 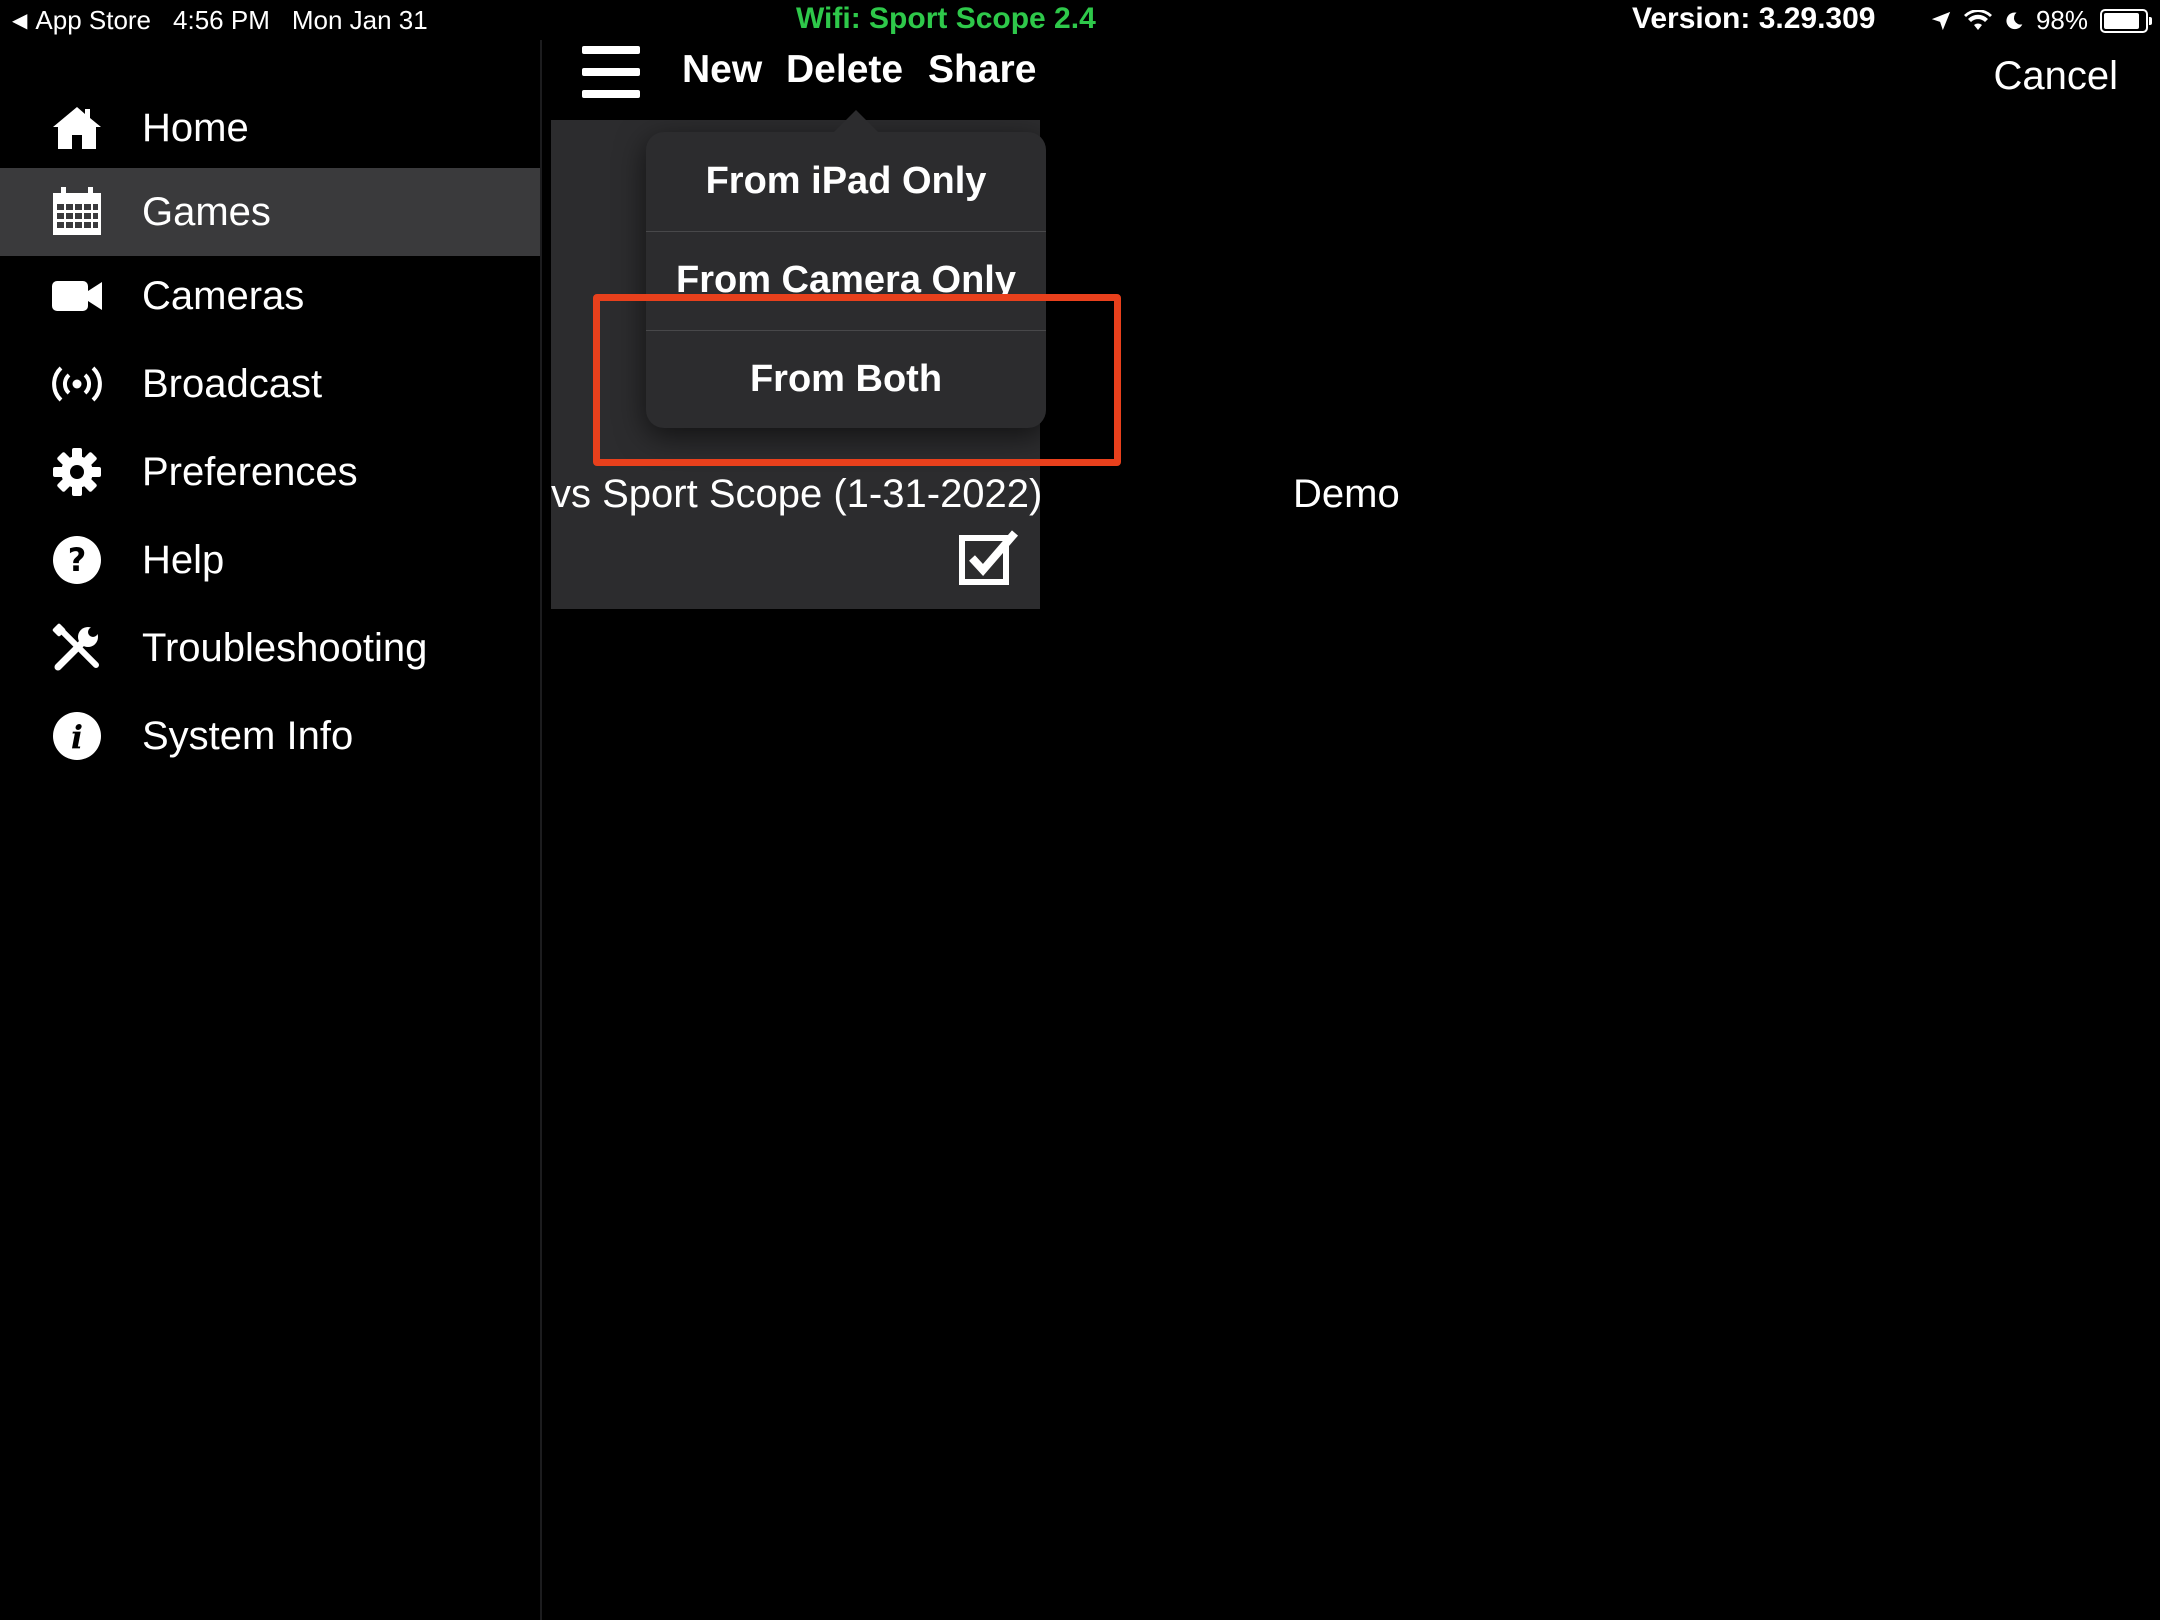 What do you see at coordinates (1977, 19) in the screenshot?
I see `wifi-icon` at bounding box center [1977, 19].